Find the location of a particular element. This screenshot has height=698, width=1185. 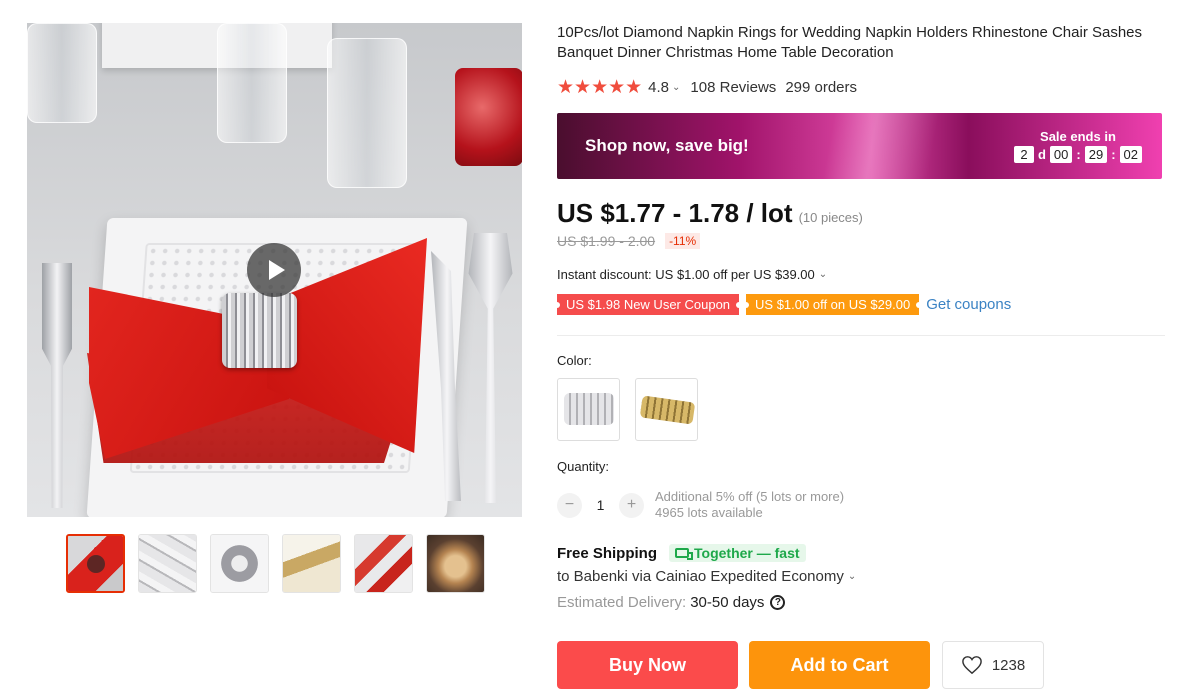

help-icon: ? is located at coordinates (778, 602).